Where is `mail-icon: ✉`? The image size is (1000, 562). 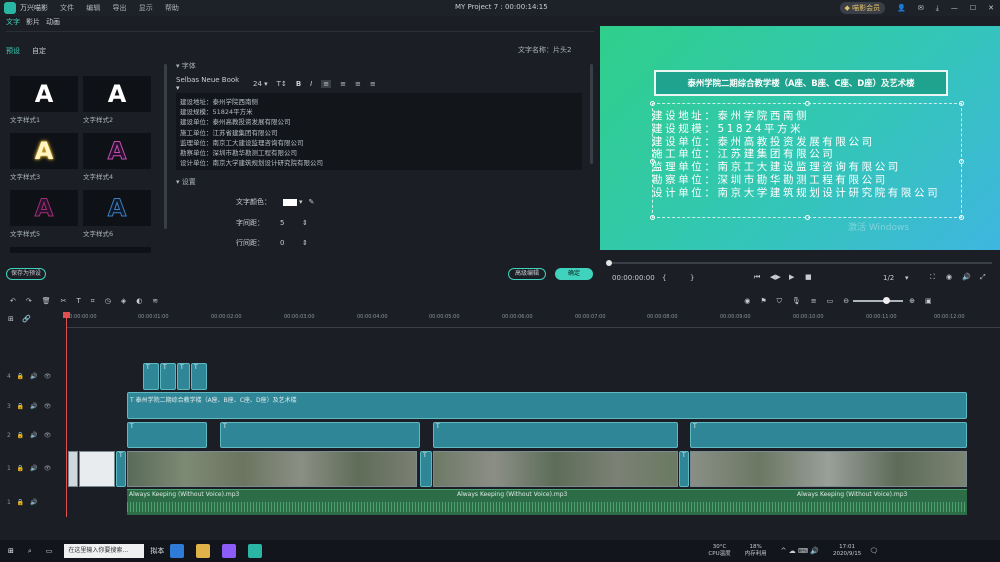 mail-icon: ✉ is located at coordinates (921, 8).